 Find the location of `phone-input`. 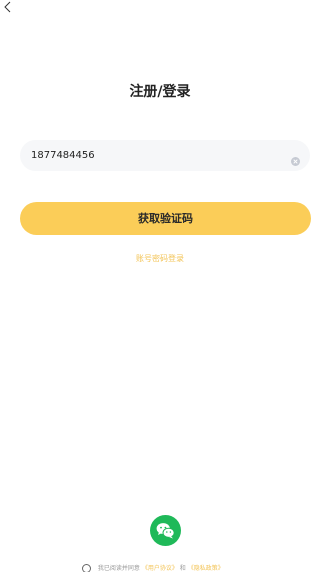

phone-input is located at coordinates (156, 155).